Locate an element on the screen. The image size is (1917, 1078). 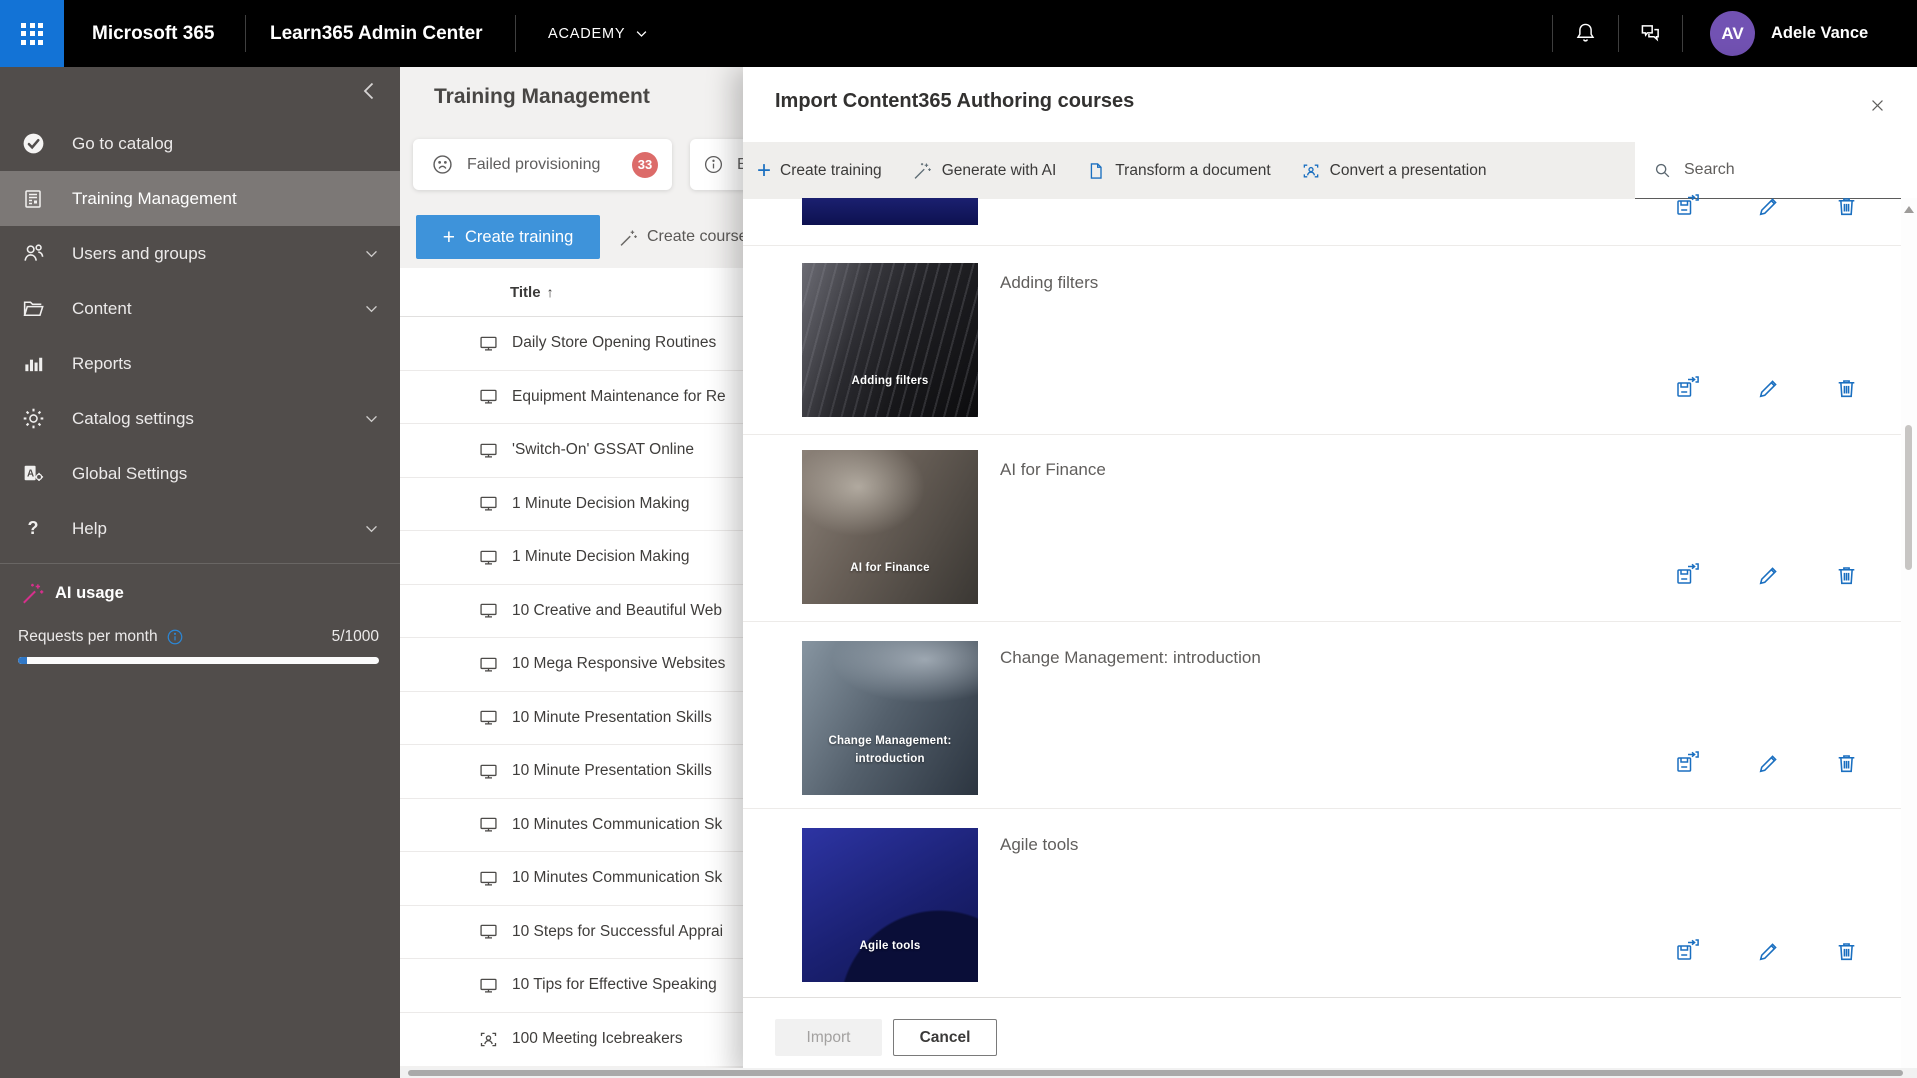
catalog-check-icon is located at coordinates (33, 144).